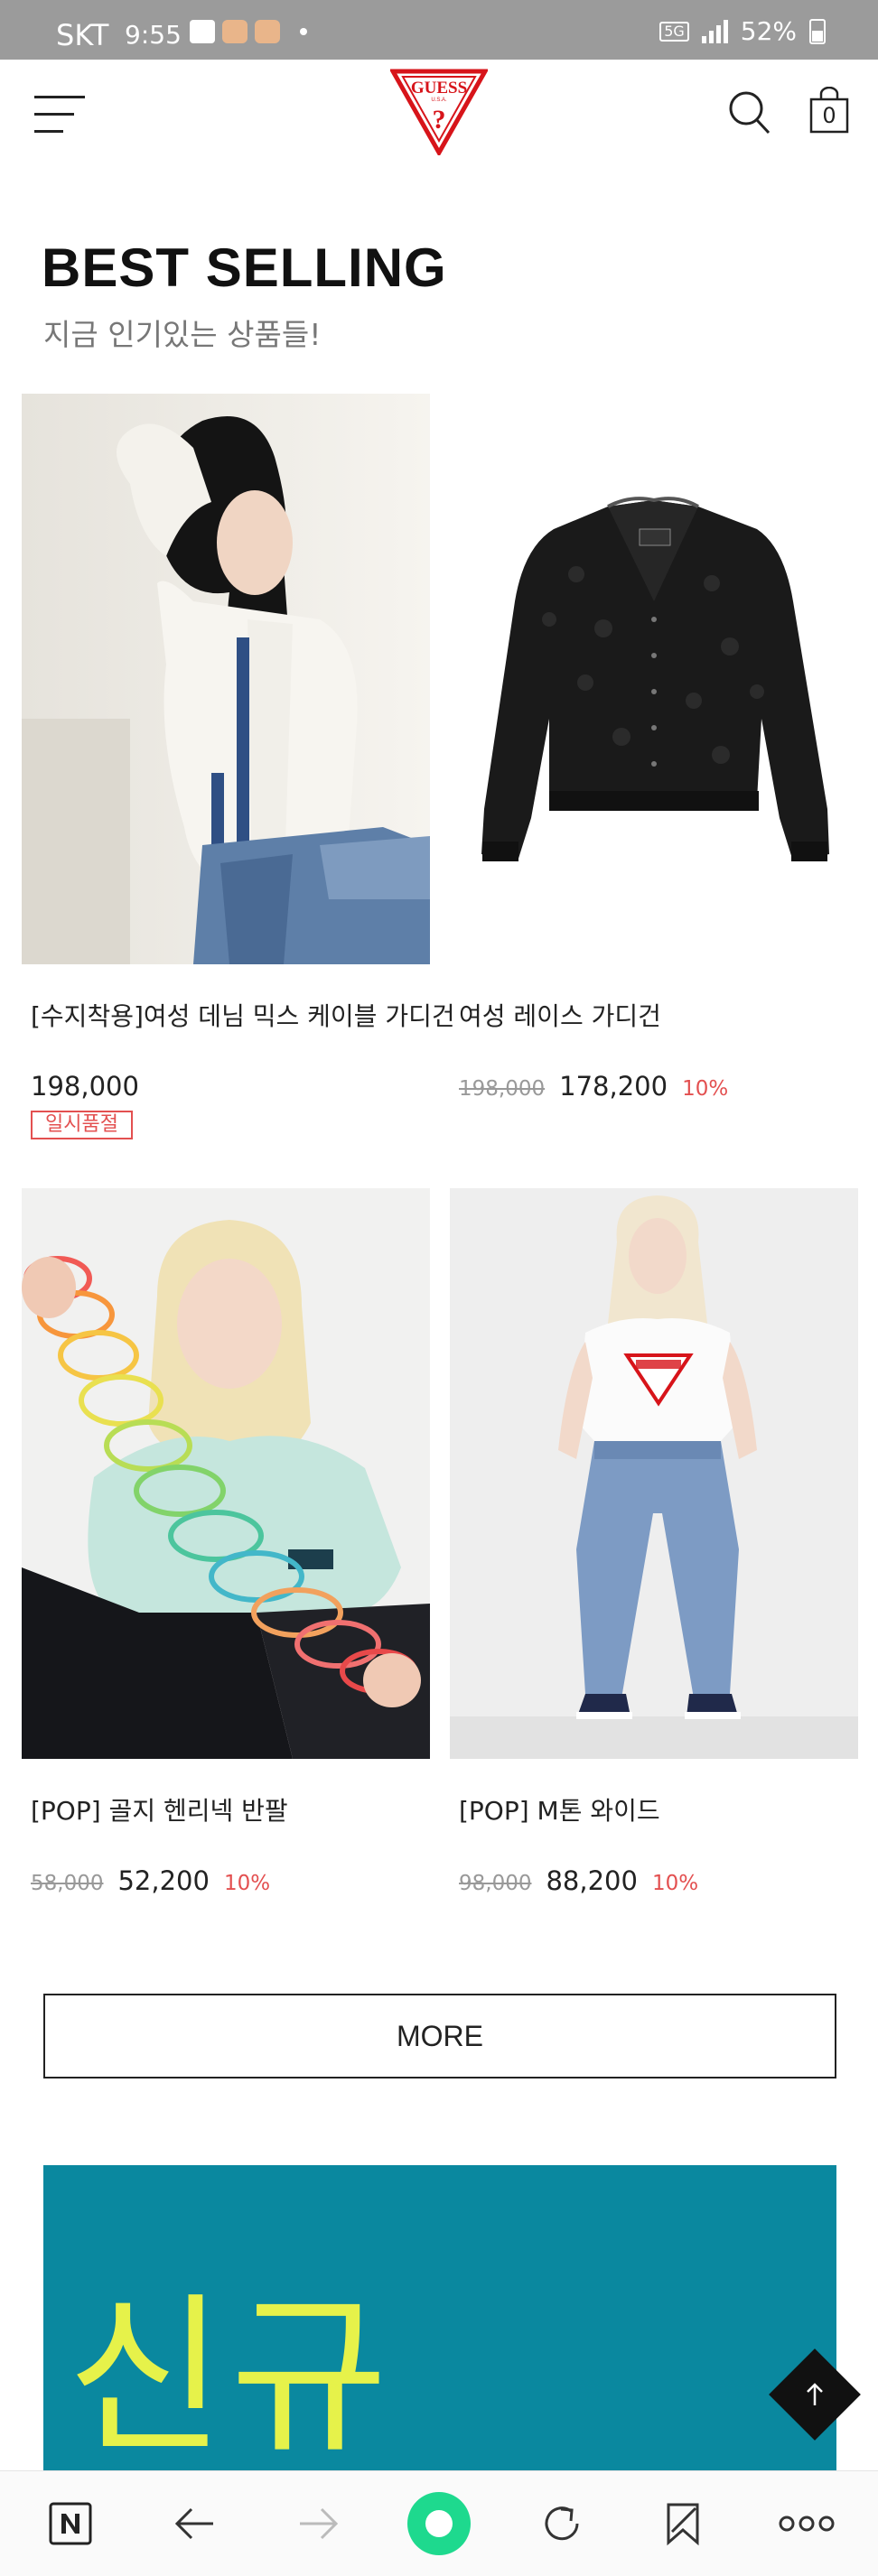 This screenshot has height=2576, width=878. I want to click on carrier-label: SKT, so click(82, 35).